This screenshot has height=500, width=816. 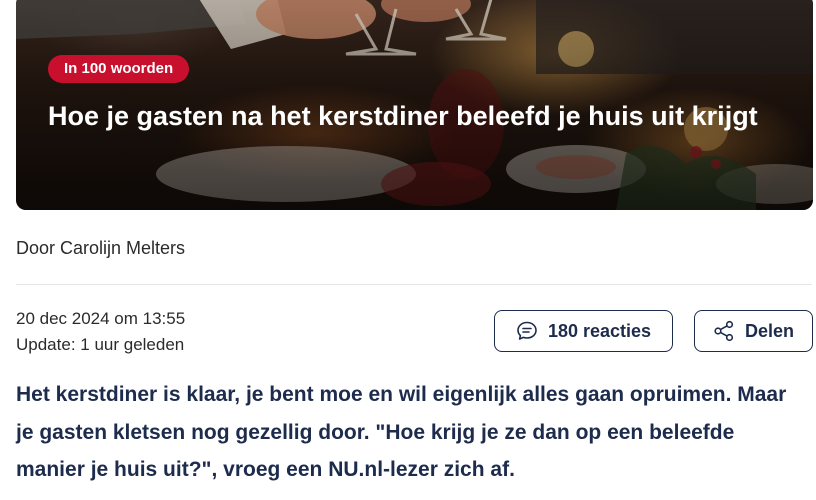 What do you see at coordinates (101, 248) in the screenshot?
I see `author-byline: Door Carolijn Melters` at bounding box center [101, 248].